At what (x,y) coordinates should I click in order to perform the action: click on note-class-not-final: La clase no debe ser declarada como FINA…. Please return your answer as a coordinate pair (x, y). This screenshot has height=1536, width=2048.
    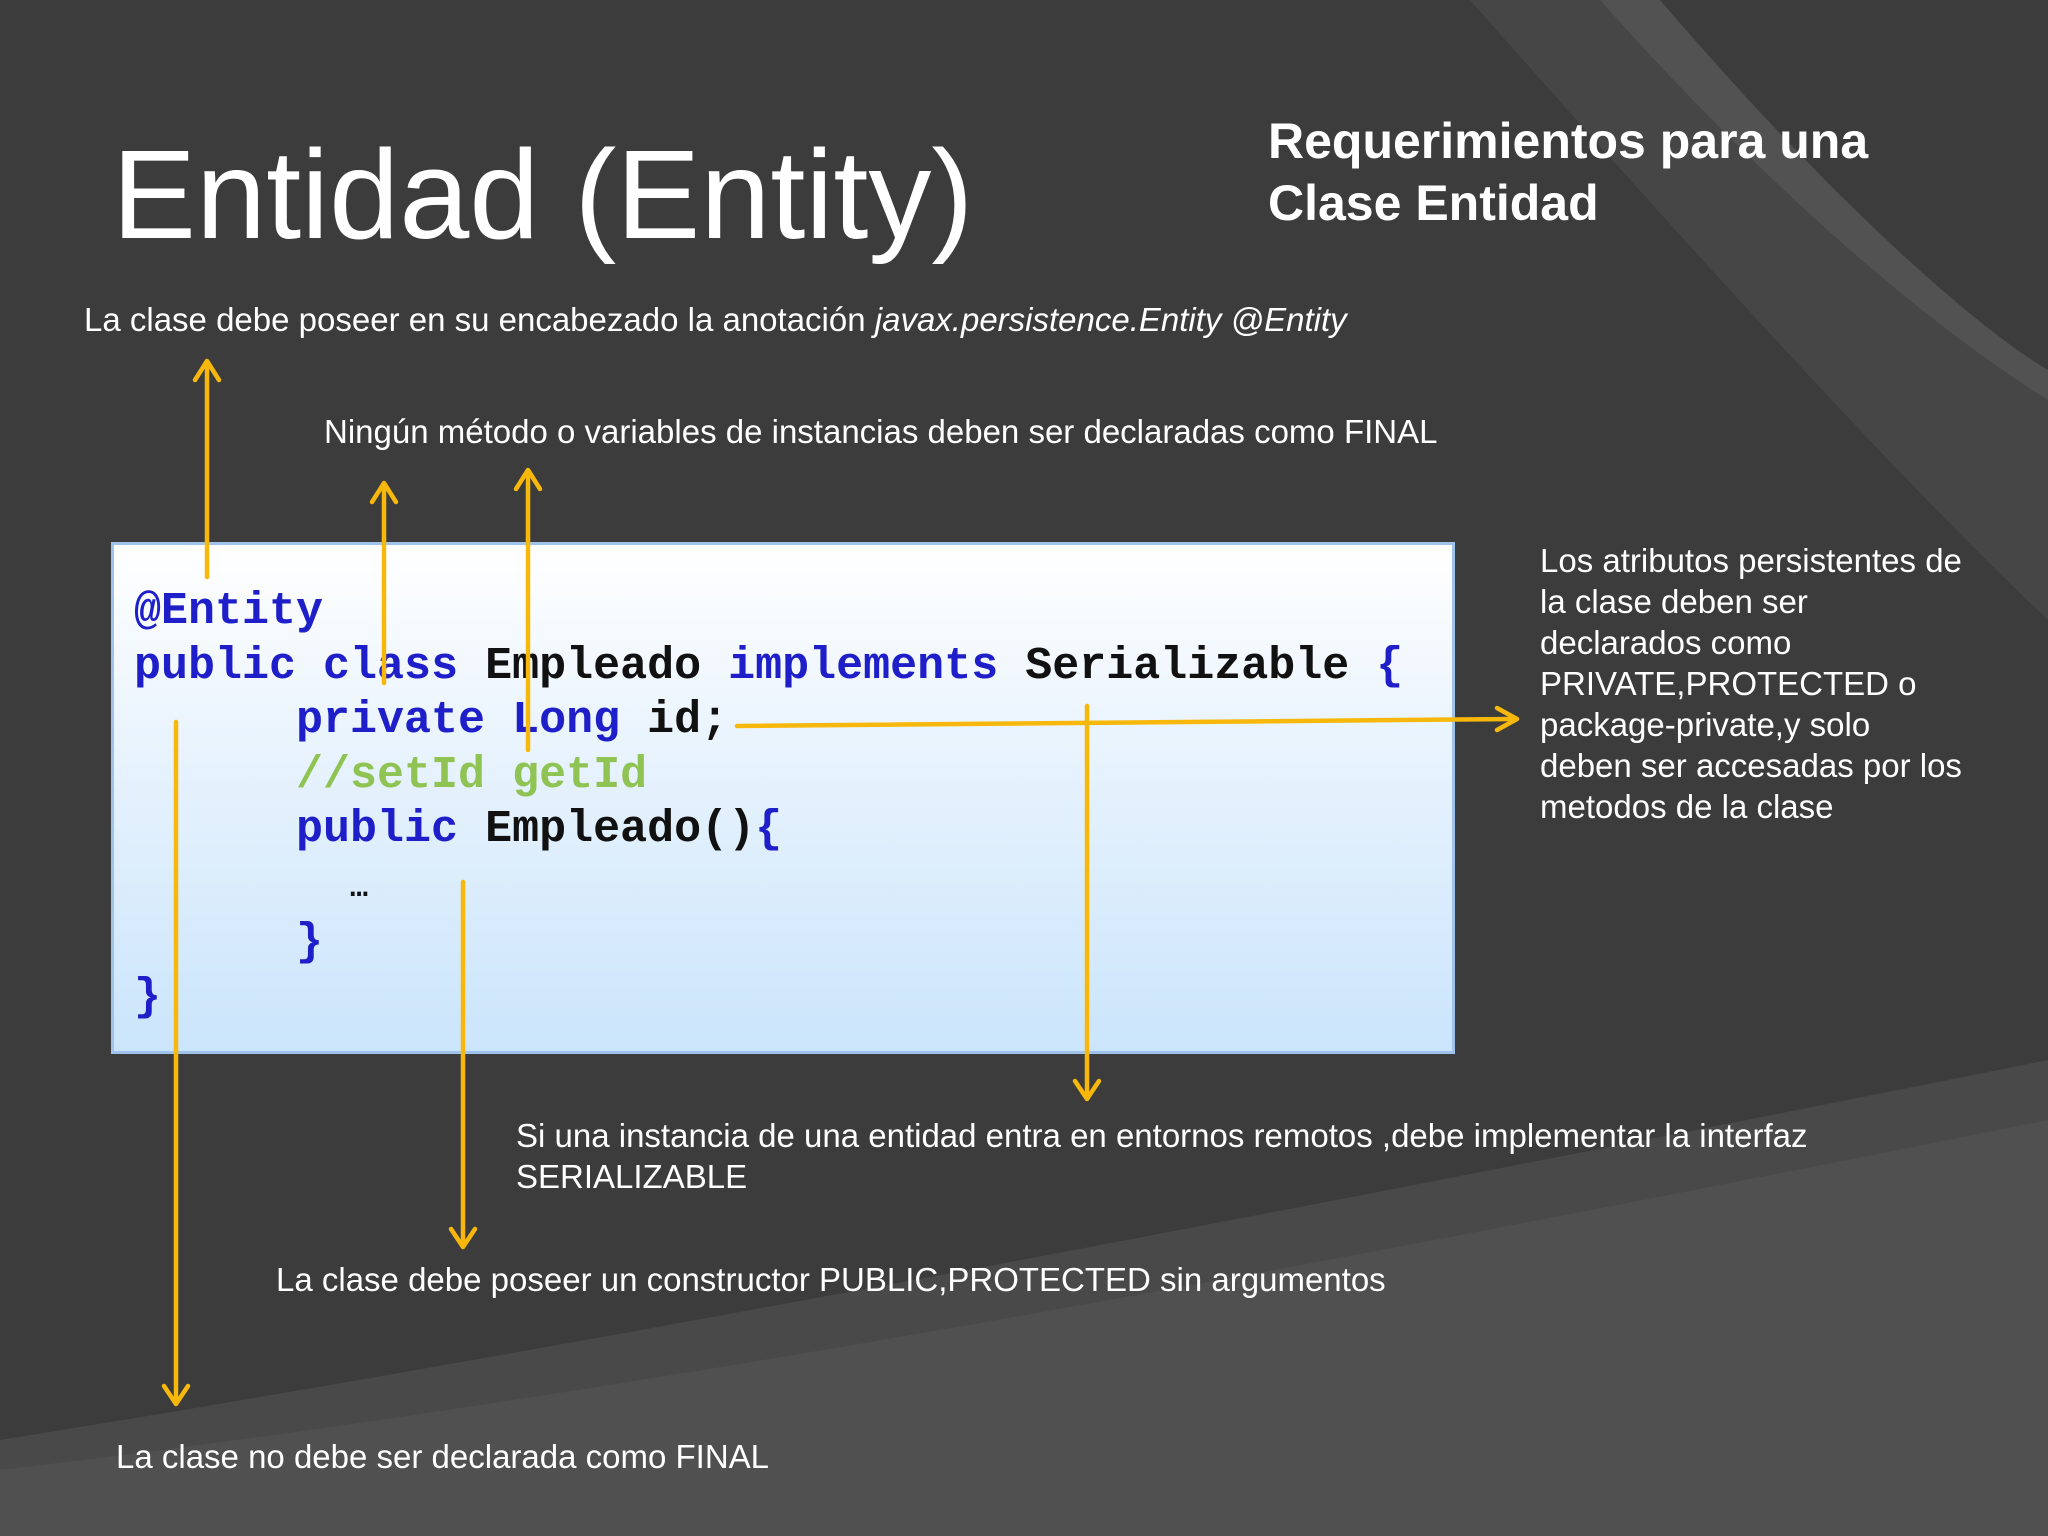
    Looking at the image, I should click on (443, 1456).